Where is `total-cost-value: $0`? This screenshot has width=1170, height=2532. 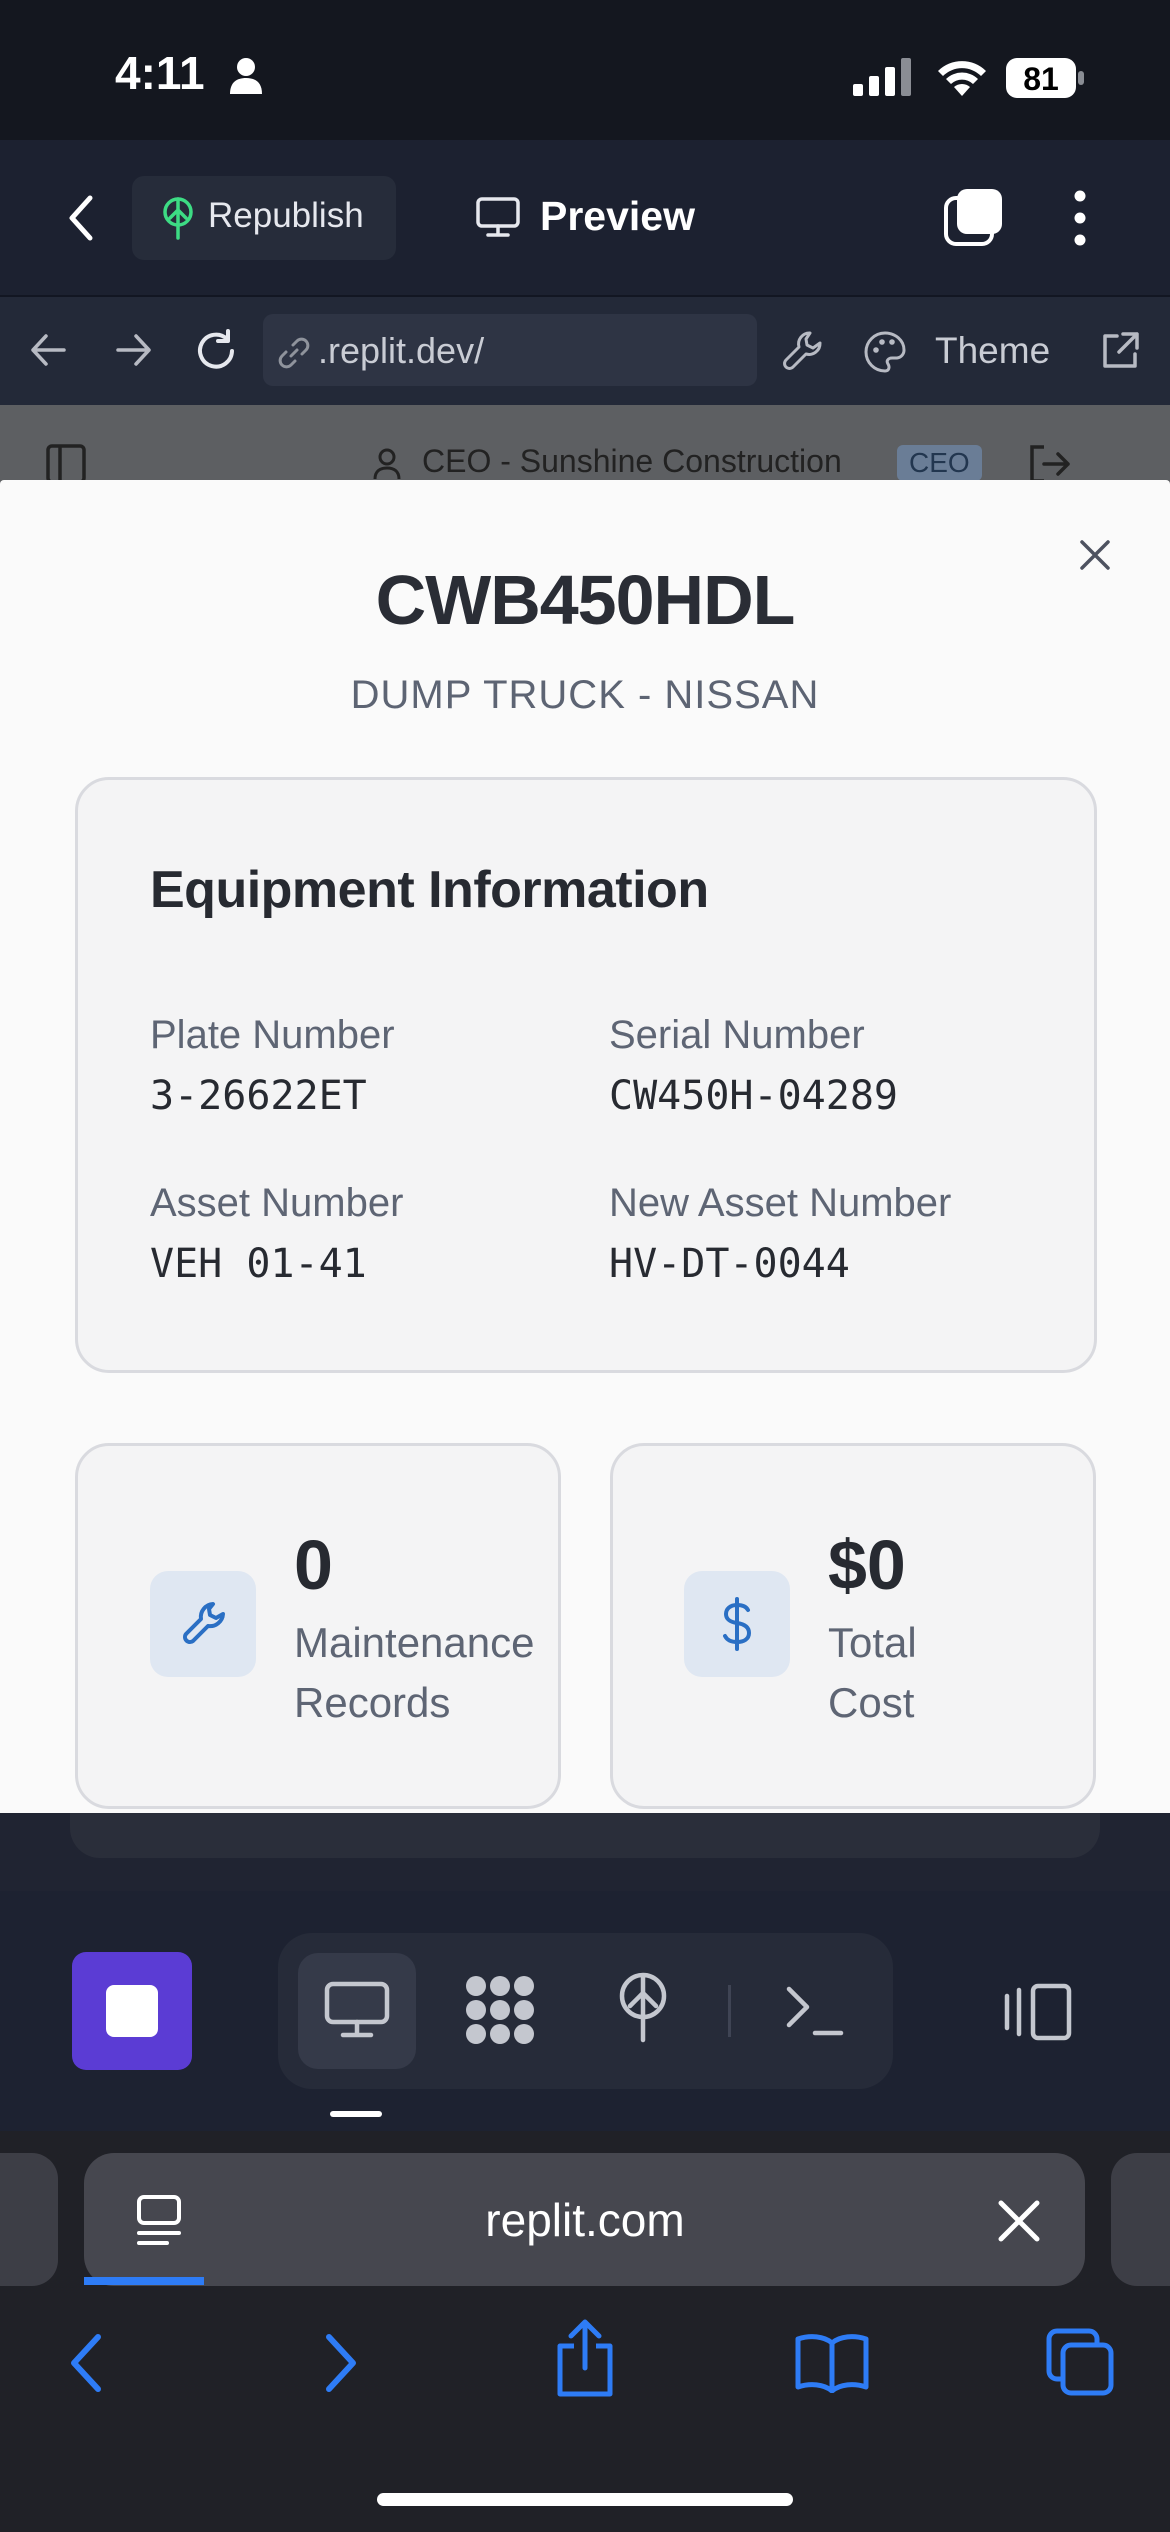 total-cost-value: $0 is located at coordinates (867, 1565).